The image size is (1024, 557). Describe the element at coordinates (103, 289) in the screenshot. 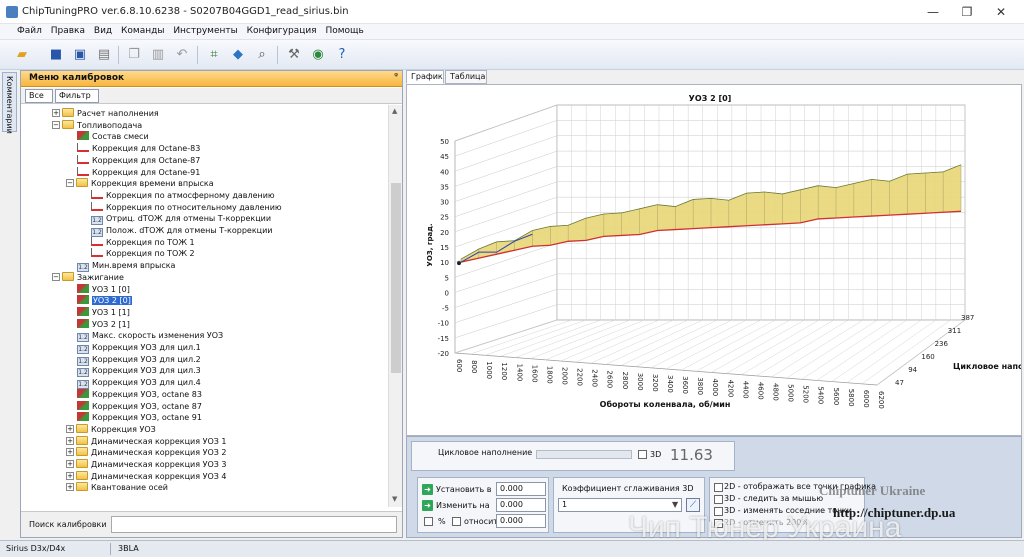

I see `tree-item: УОЗ 1 [0]` at that location.